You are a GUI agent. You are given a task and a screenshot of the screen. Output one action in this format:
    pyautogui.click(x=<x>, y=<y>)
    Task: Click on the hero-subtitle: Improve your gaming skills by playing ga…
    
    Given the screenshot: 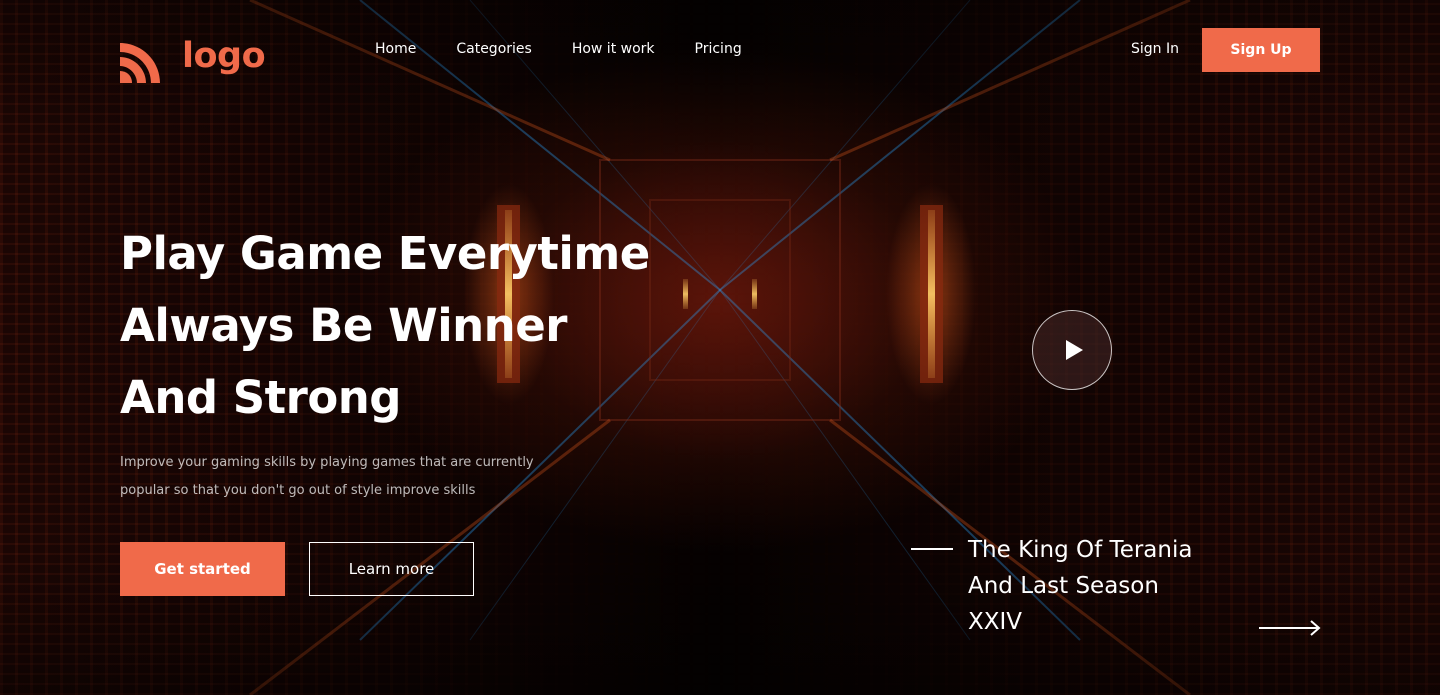 What is the action you would take?
    pyautogui.click(x=355, y=477)
    